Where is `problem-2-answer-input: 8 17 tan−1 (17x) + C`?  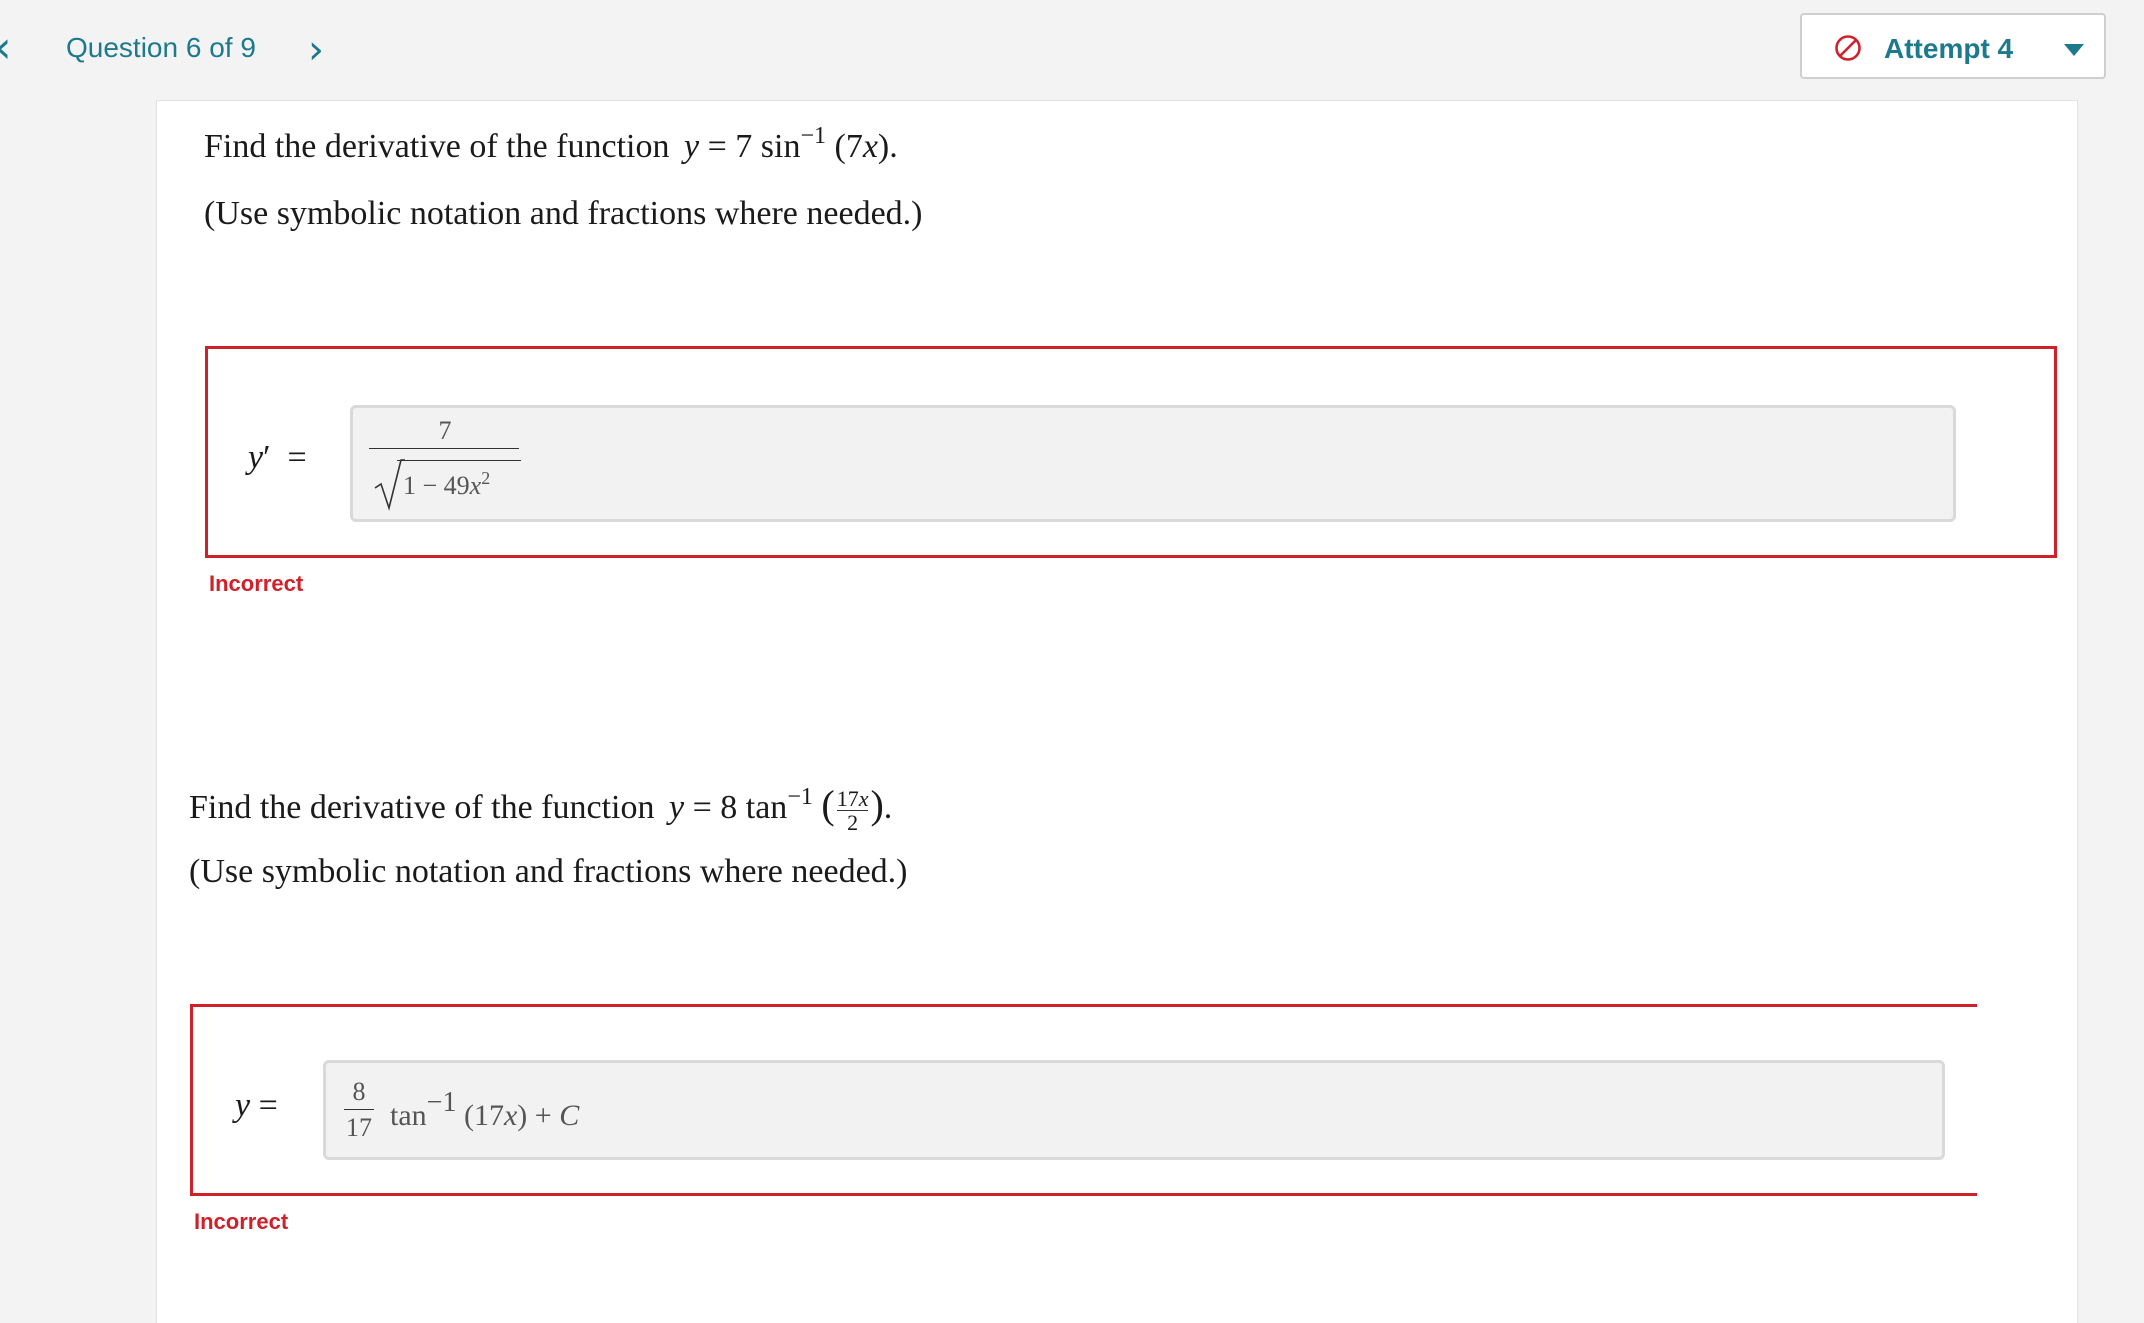
problem-2-answer-input: 8 17 tan−1 (17x) + C is located at coordinates (1134, 1110).